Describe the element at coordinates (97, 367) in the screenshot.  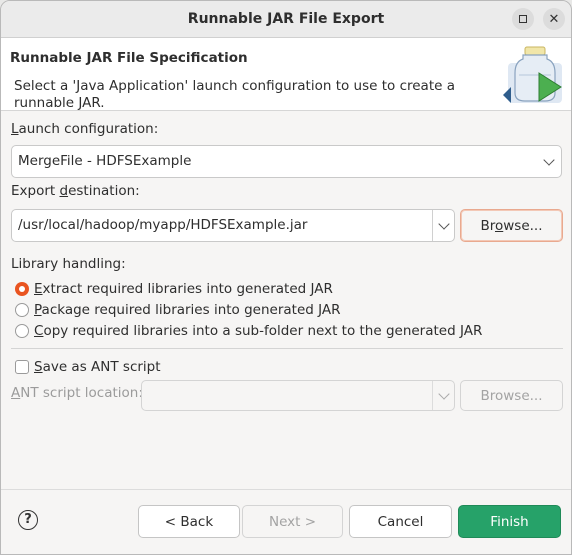
I see `save-ant-label: Save as ANT script` at that location.